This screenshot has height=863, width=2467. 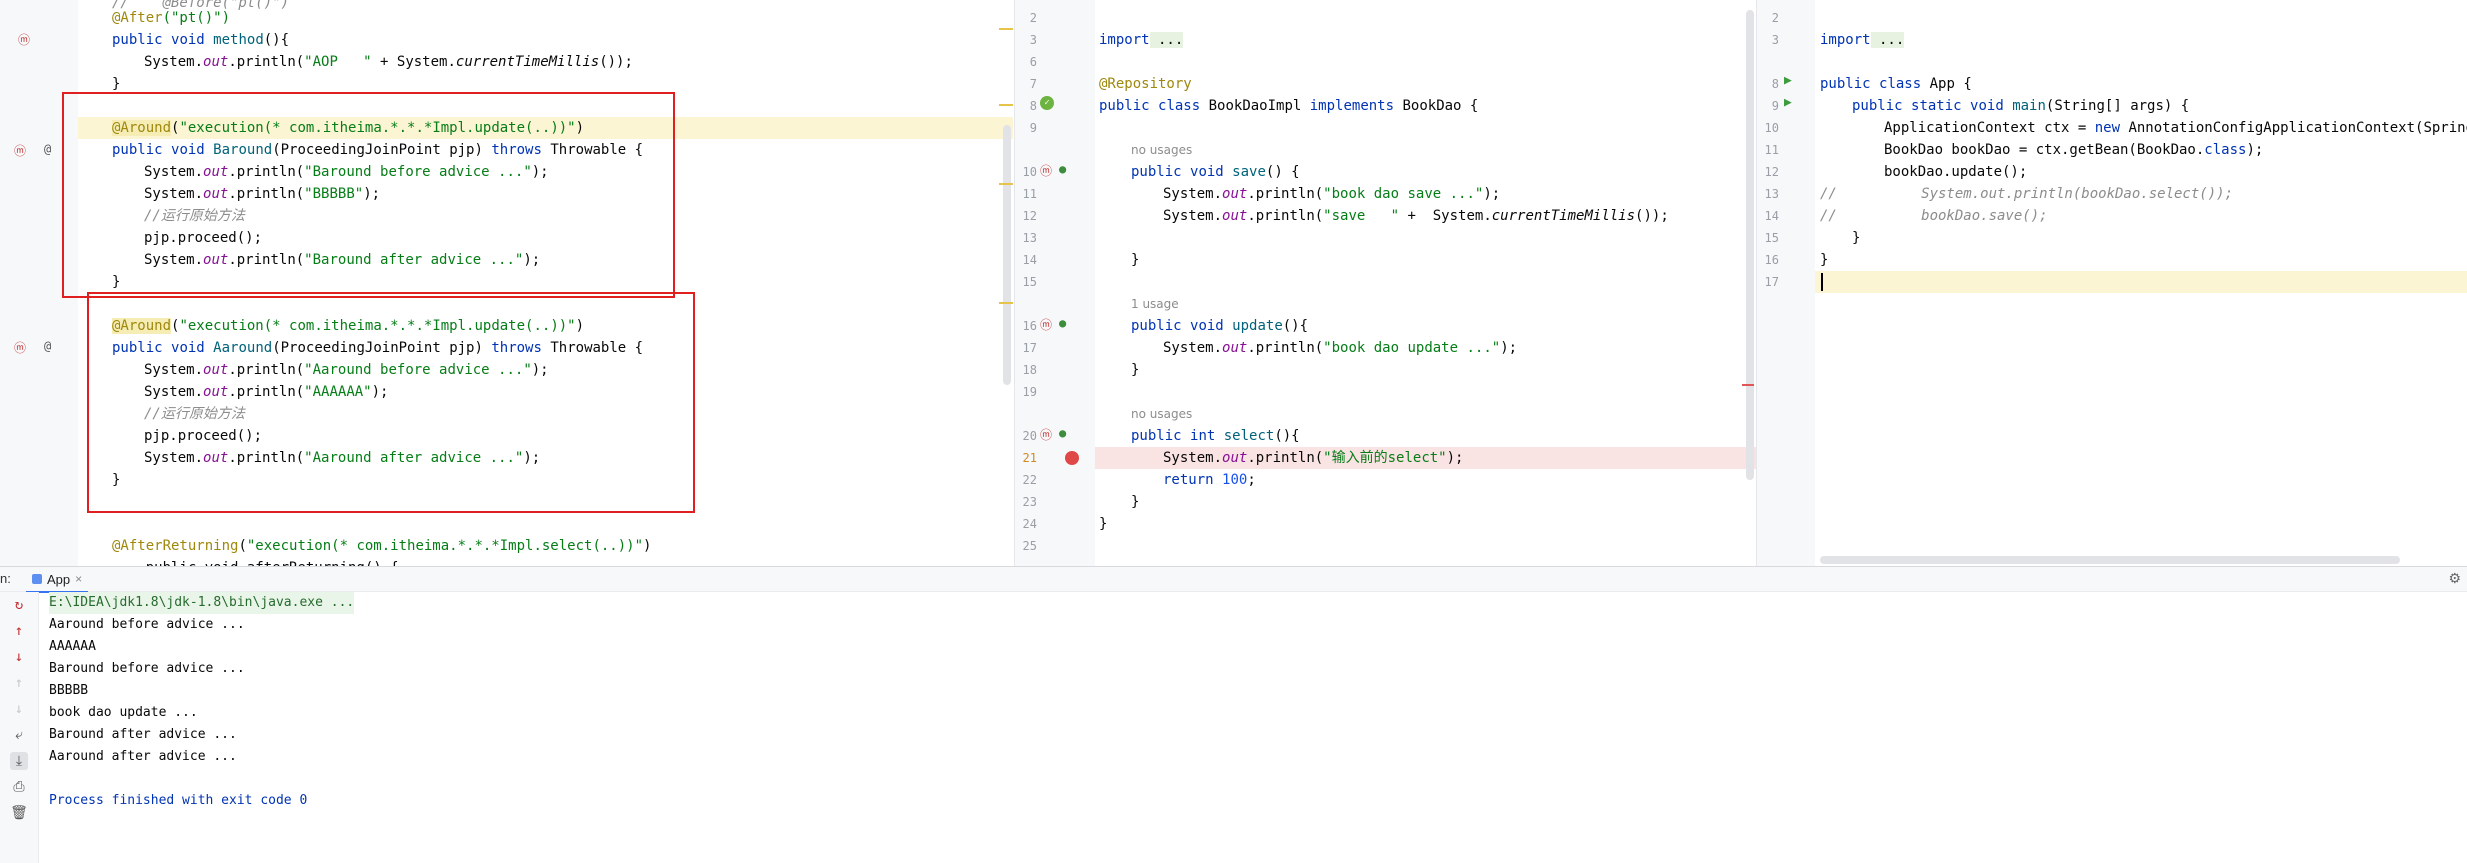 I want to click on spring-bean-icon: ✓, so click(x=1047, y=103).